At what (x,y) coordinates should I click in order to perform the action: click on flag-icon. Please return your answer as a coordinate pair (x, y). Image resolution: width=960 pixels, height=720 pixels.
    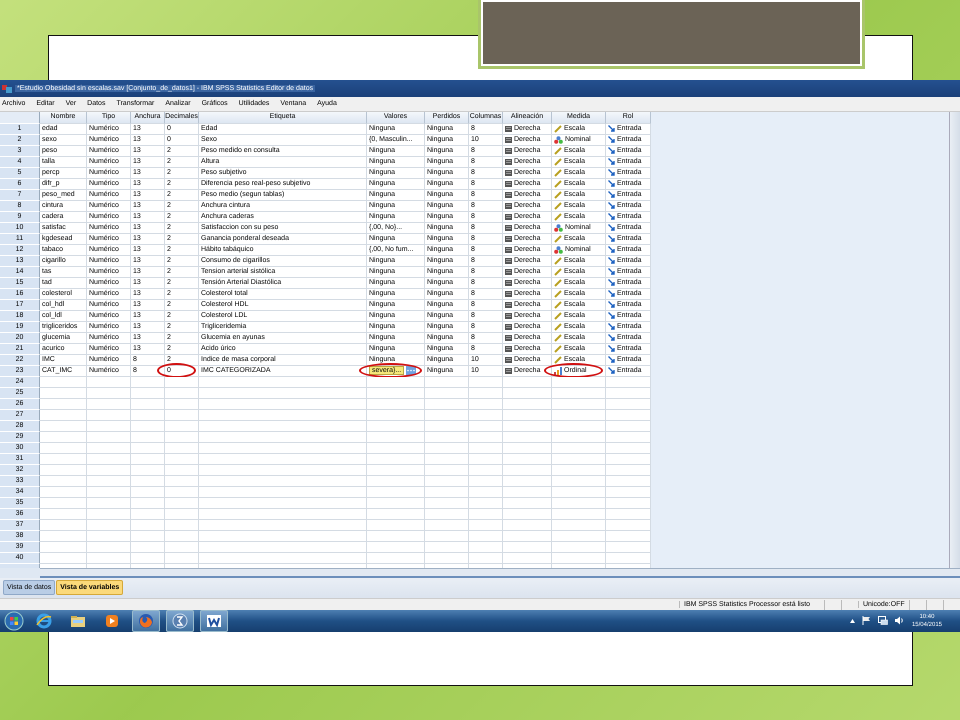
    Looking at the image, I should click on (866, 621).